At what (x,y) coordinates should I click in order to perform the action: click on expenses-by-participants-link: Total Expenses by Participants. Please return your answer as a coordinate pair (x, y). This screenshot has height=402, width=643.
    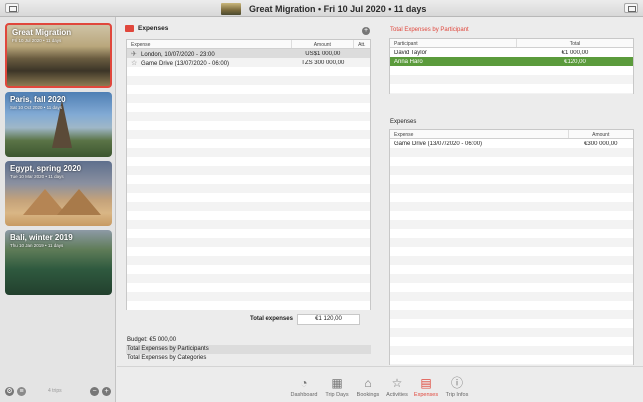
    Looking at the image, I should click on (248, 349).